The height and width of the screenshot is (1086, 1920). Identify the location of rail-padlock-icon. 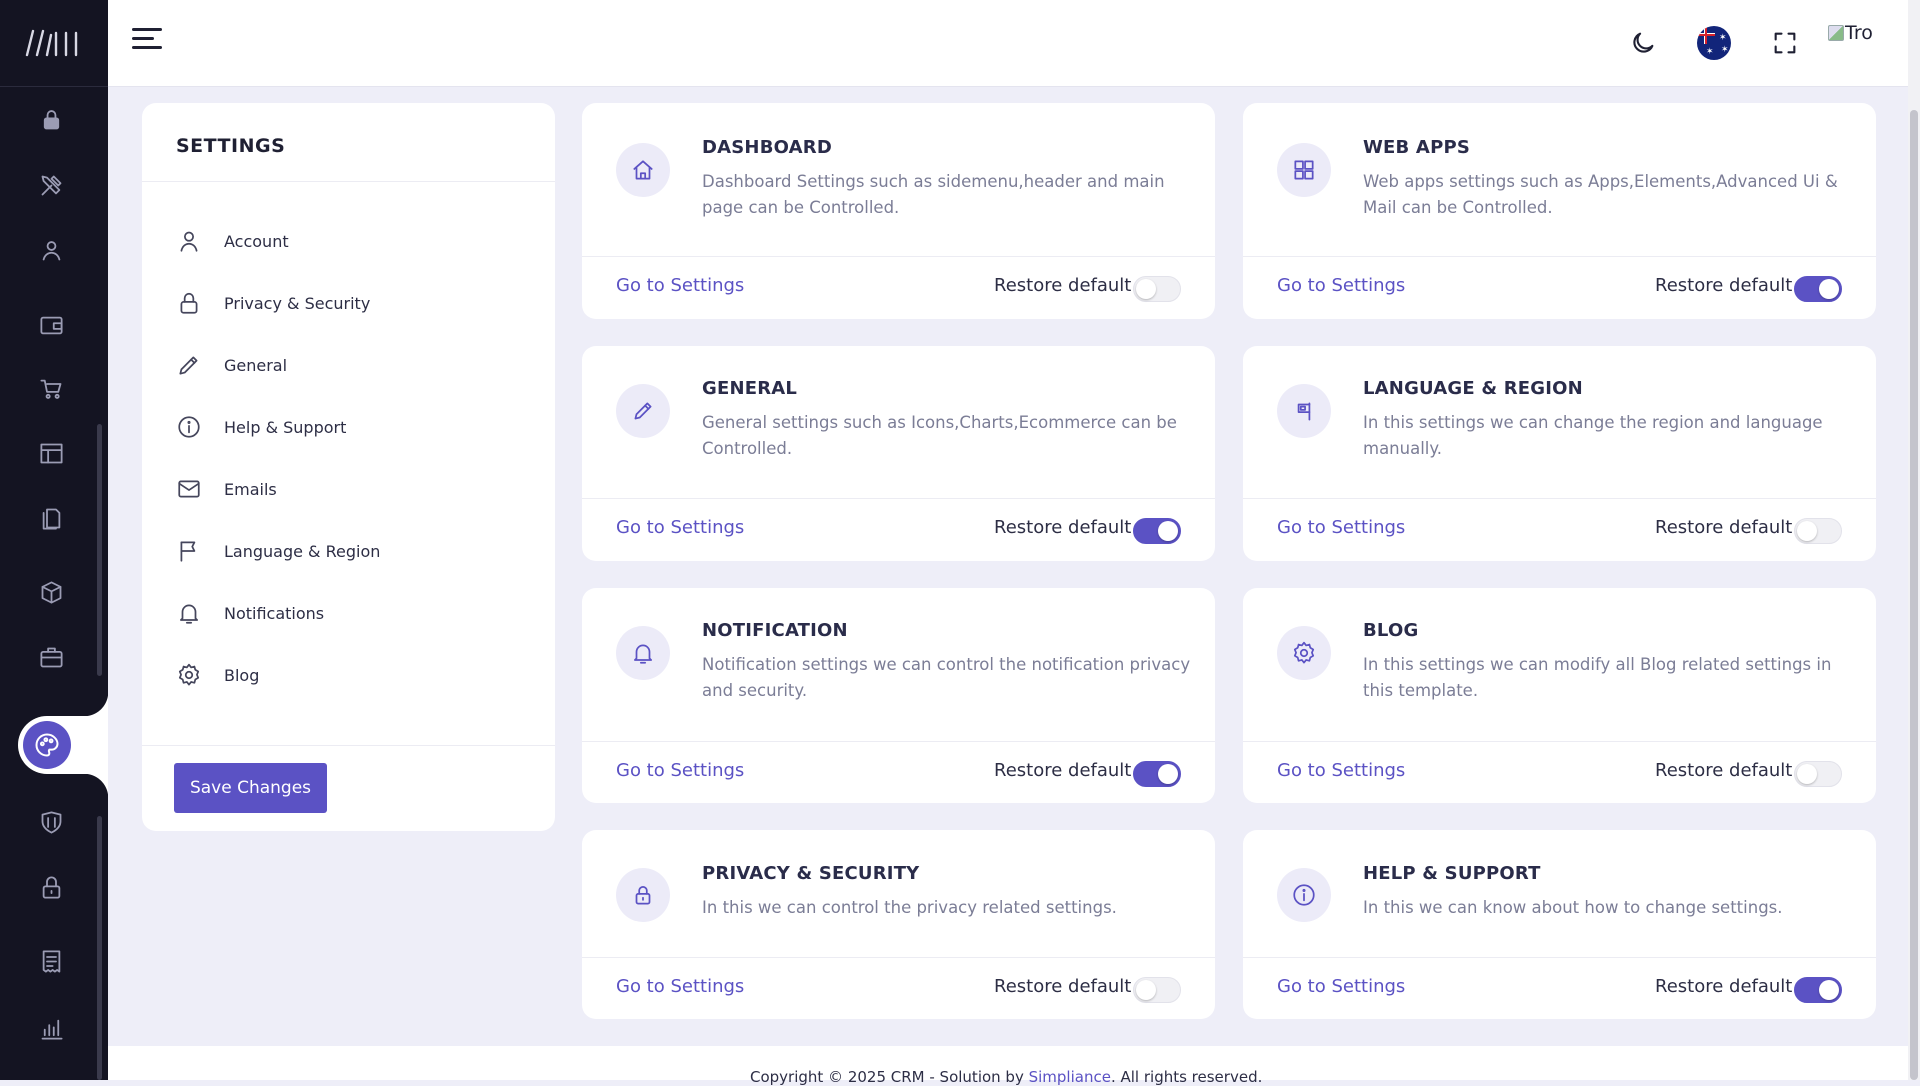
(51, 887).